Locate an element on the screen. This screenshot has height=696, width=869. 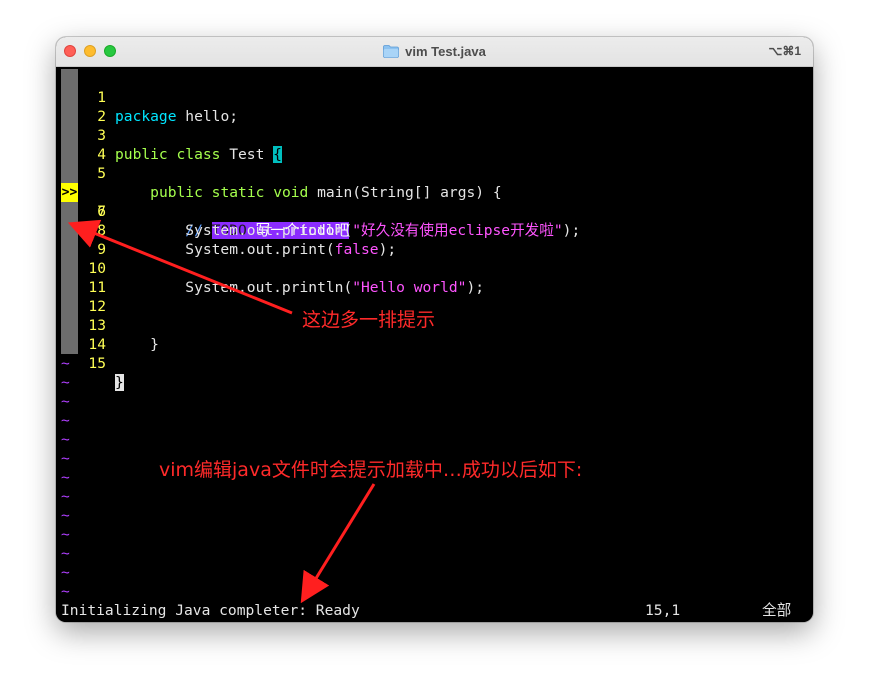
code-text: System.out.println("Hello world"); is located at coordinates (299, 287).